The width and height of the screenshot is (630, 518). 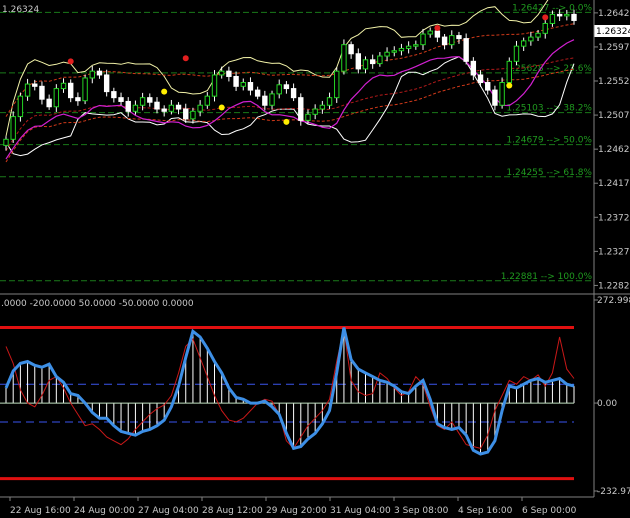 What do you see at coordinates (612, 396) in the screenshot?
I see `oscillator-axis-ticks: 272.998 0.00 -232.97` at bounding box center [612, 396].